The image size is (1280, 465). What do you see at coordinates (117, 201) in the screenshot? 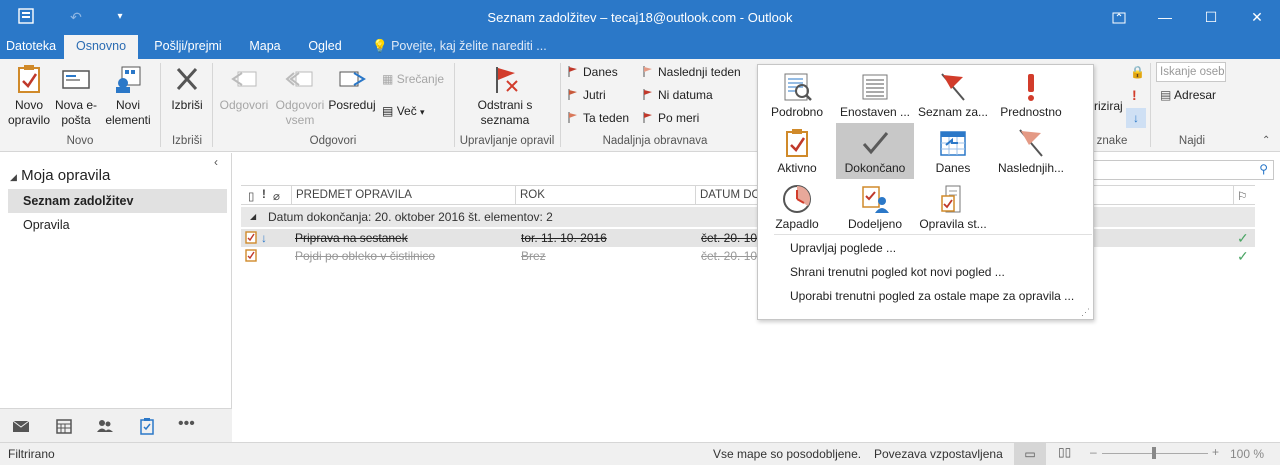
I see `nav-item-todo-list: Seznam zadolžitev` at bounding box center [117, 201].